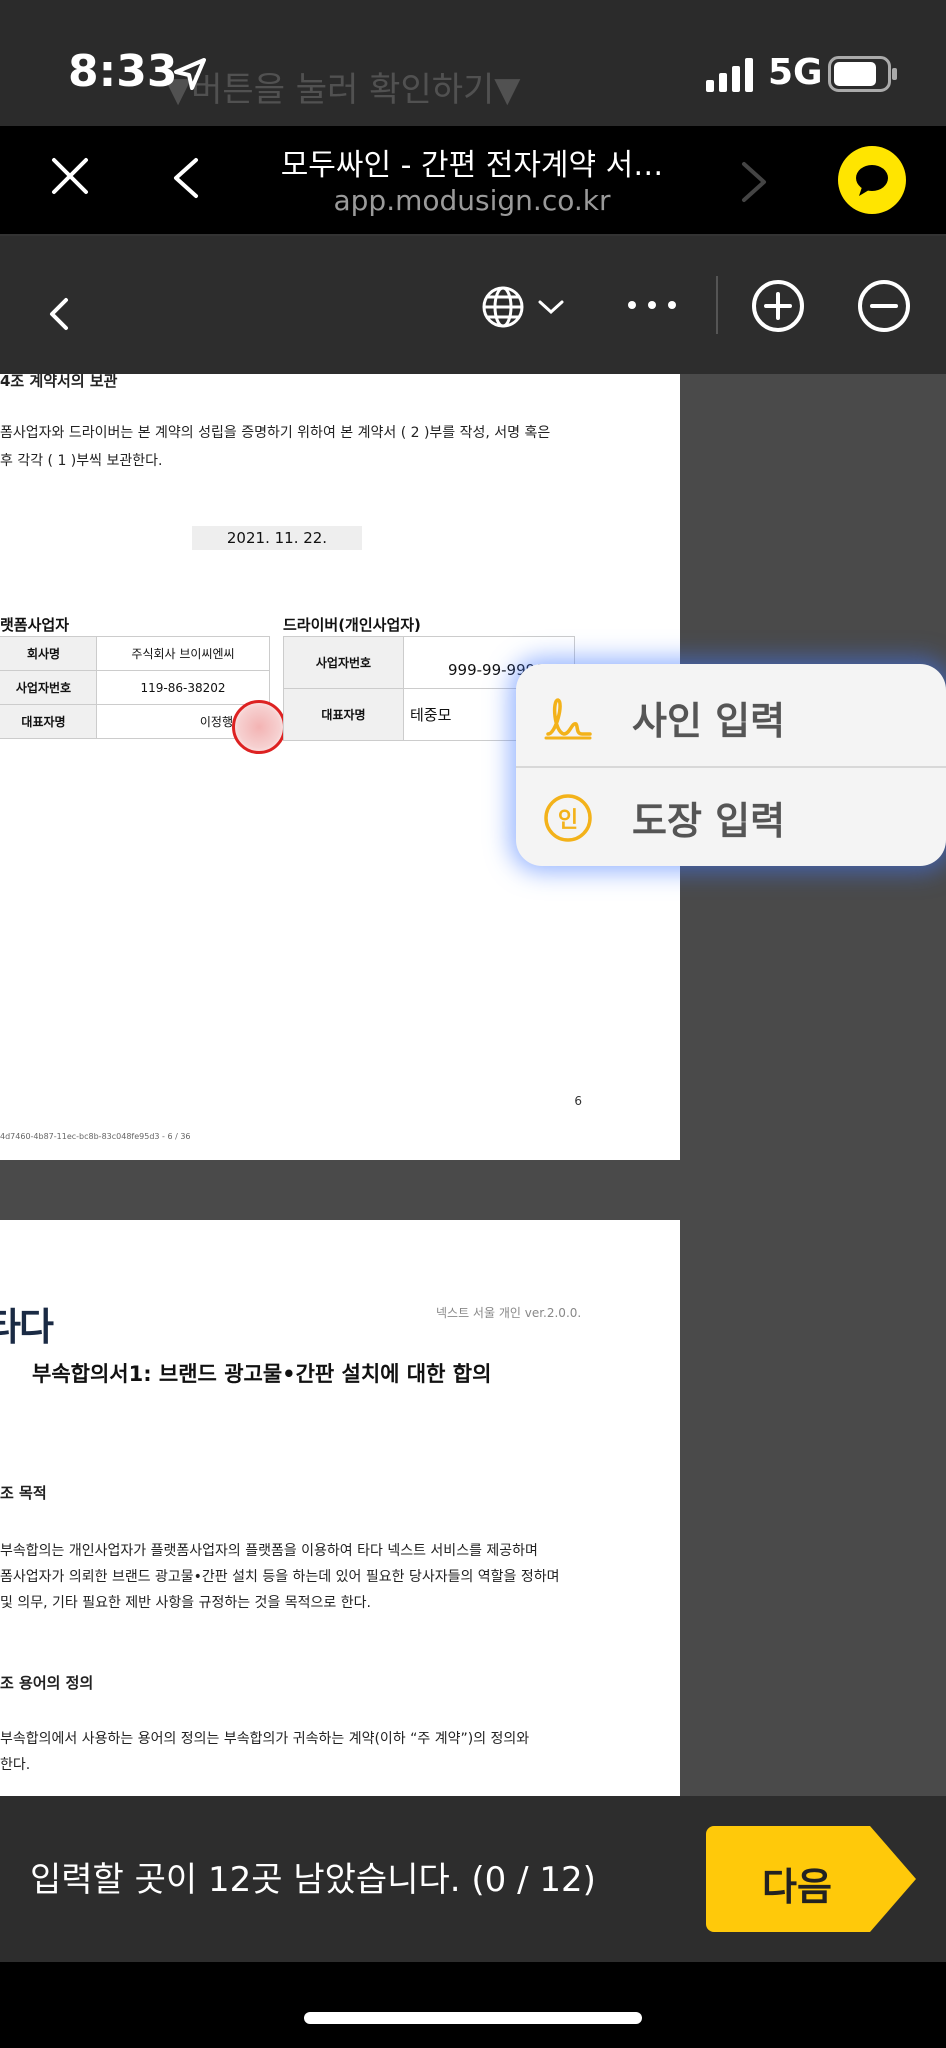  Describe the element at coordinates (352, 625) in the screenshot. I see `driver-party-title: 드라이버(개인사업자)` at that location.